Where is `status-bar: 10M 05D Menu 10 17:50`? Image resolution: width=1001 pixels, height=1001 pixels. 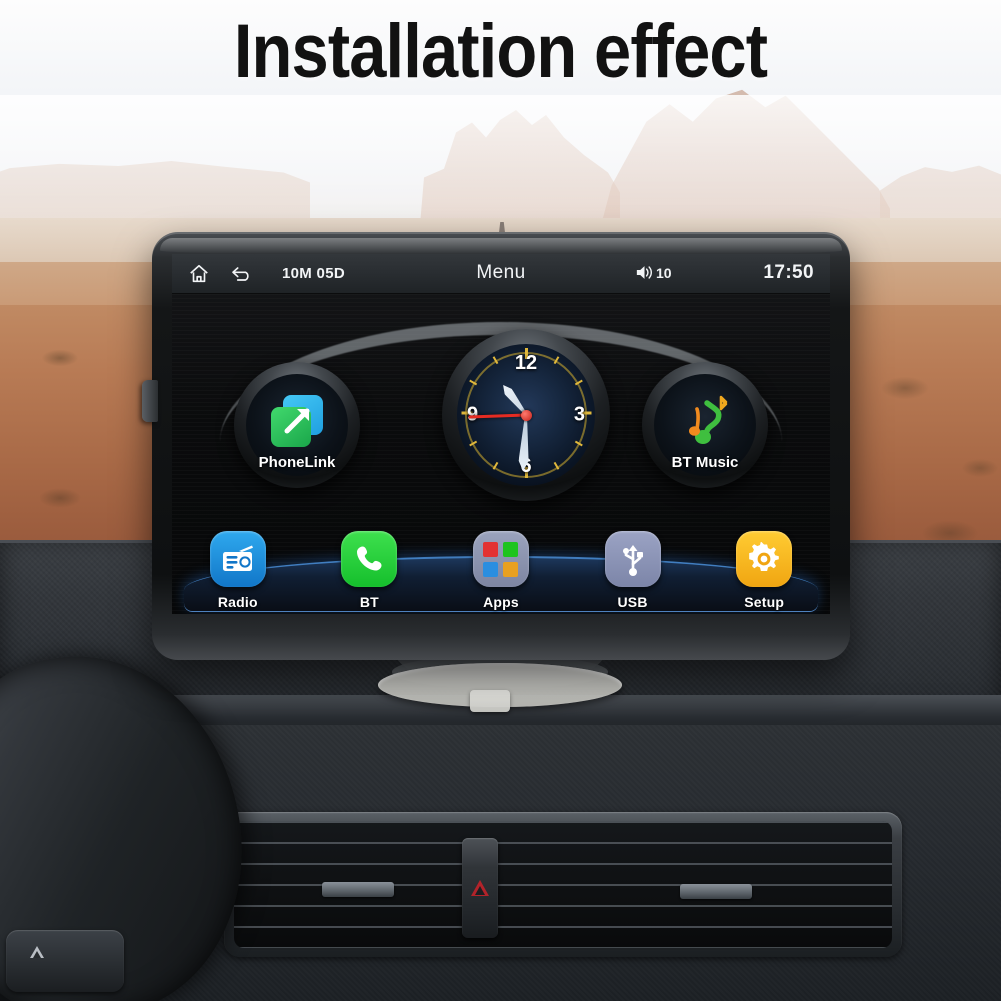 status-bar: 10M 05D Menu 10 17:50 is located at coordinates (501, 274).